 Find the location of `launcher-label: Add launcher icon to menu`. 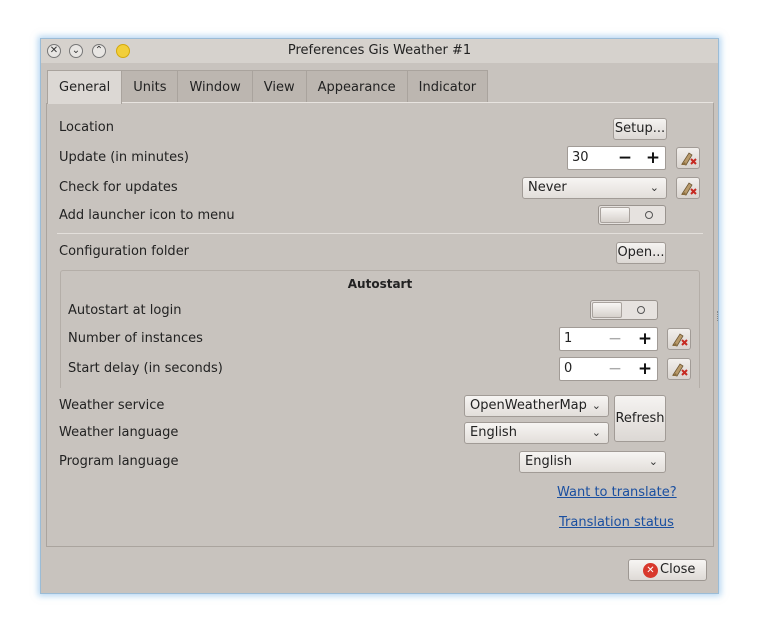

launcher-label: Add launcher icon to menu is located at coordinates (147, 215).